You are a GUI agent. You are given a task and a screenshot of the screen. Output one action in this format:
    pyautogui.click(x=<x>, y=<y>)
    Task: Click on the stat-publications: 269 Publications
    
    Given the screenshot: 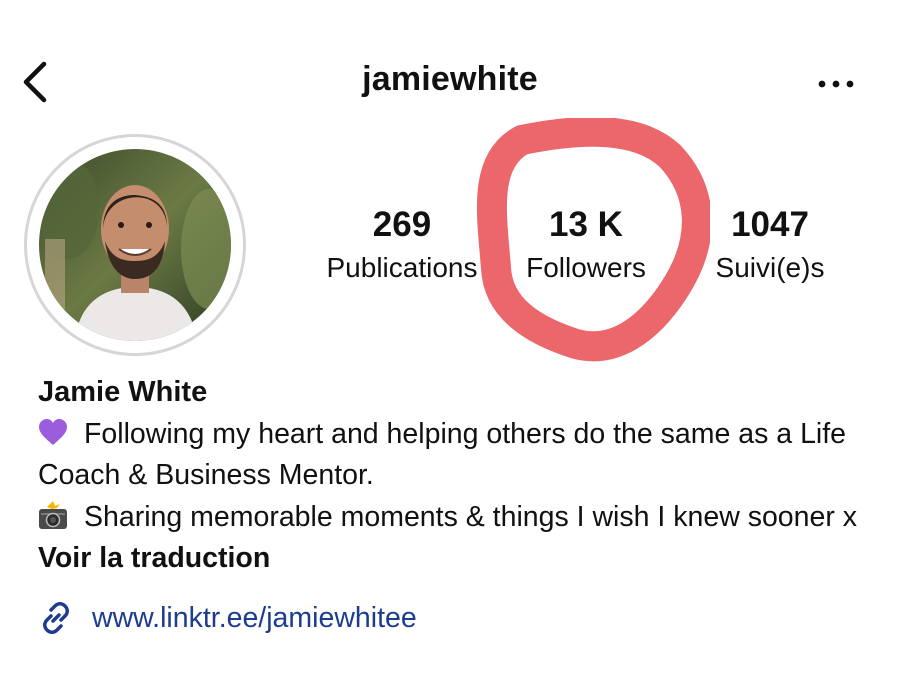 What is the action you would take?
    pyautogui.click(x=402, y=245)
    